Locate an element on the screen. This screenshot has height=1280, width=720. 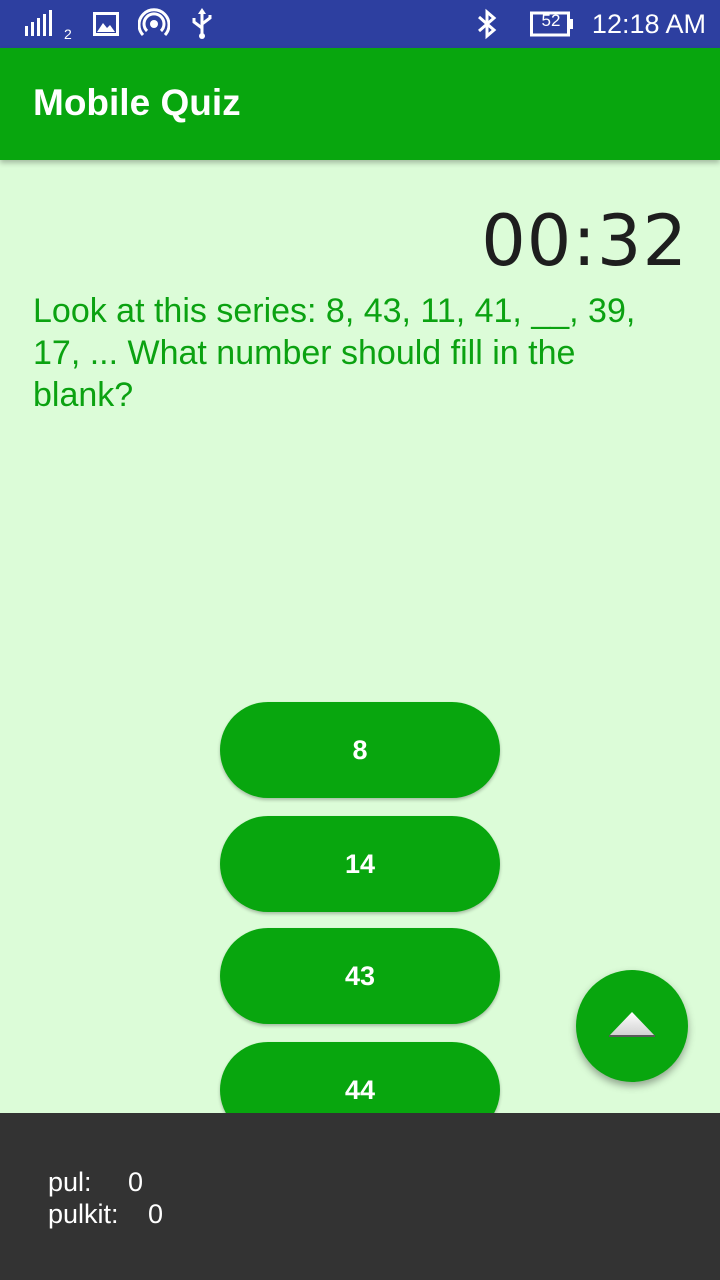
answer-list: 8 14 43 44 is located at coordinates (360, 929).